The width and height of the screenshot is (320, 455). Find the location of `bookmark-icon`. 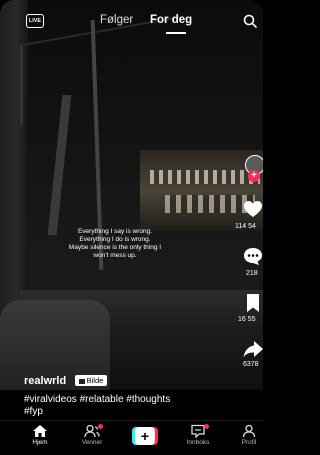

bookmark-icon is located at coordinates (252, 303).